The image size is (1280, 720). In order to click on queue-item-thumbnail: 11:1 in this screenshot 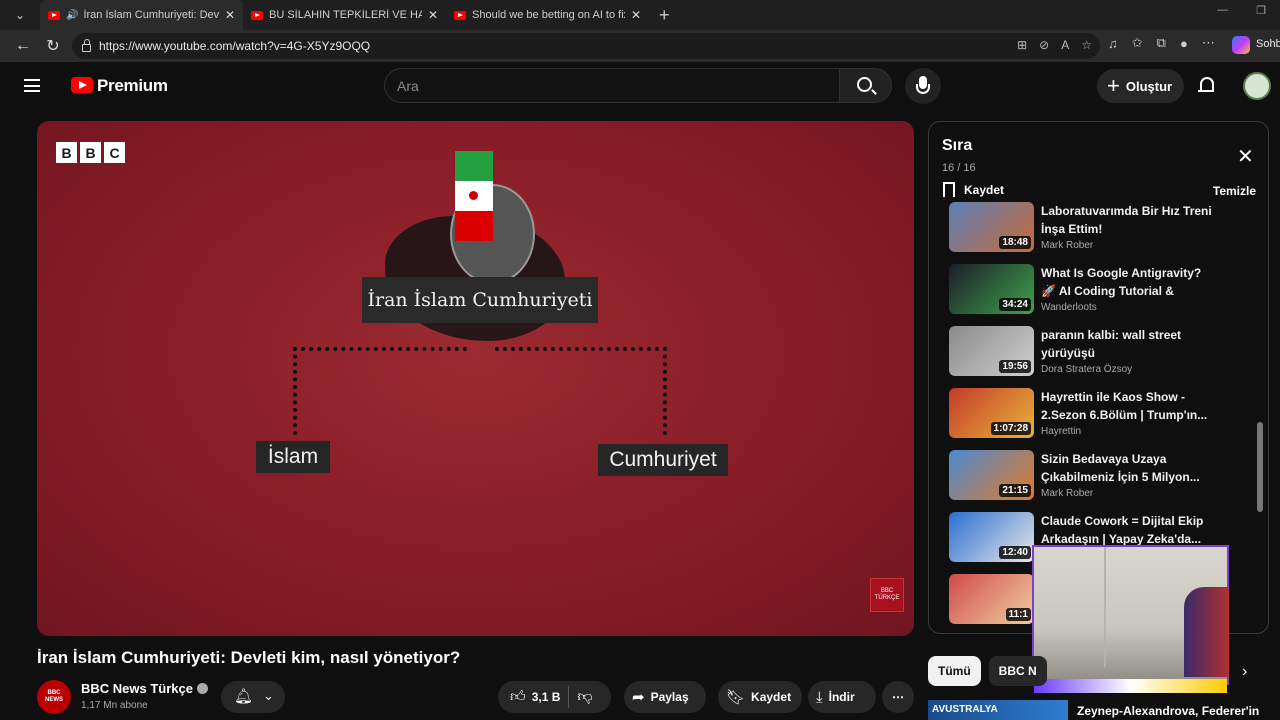, I will do `click(991, 599)`.